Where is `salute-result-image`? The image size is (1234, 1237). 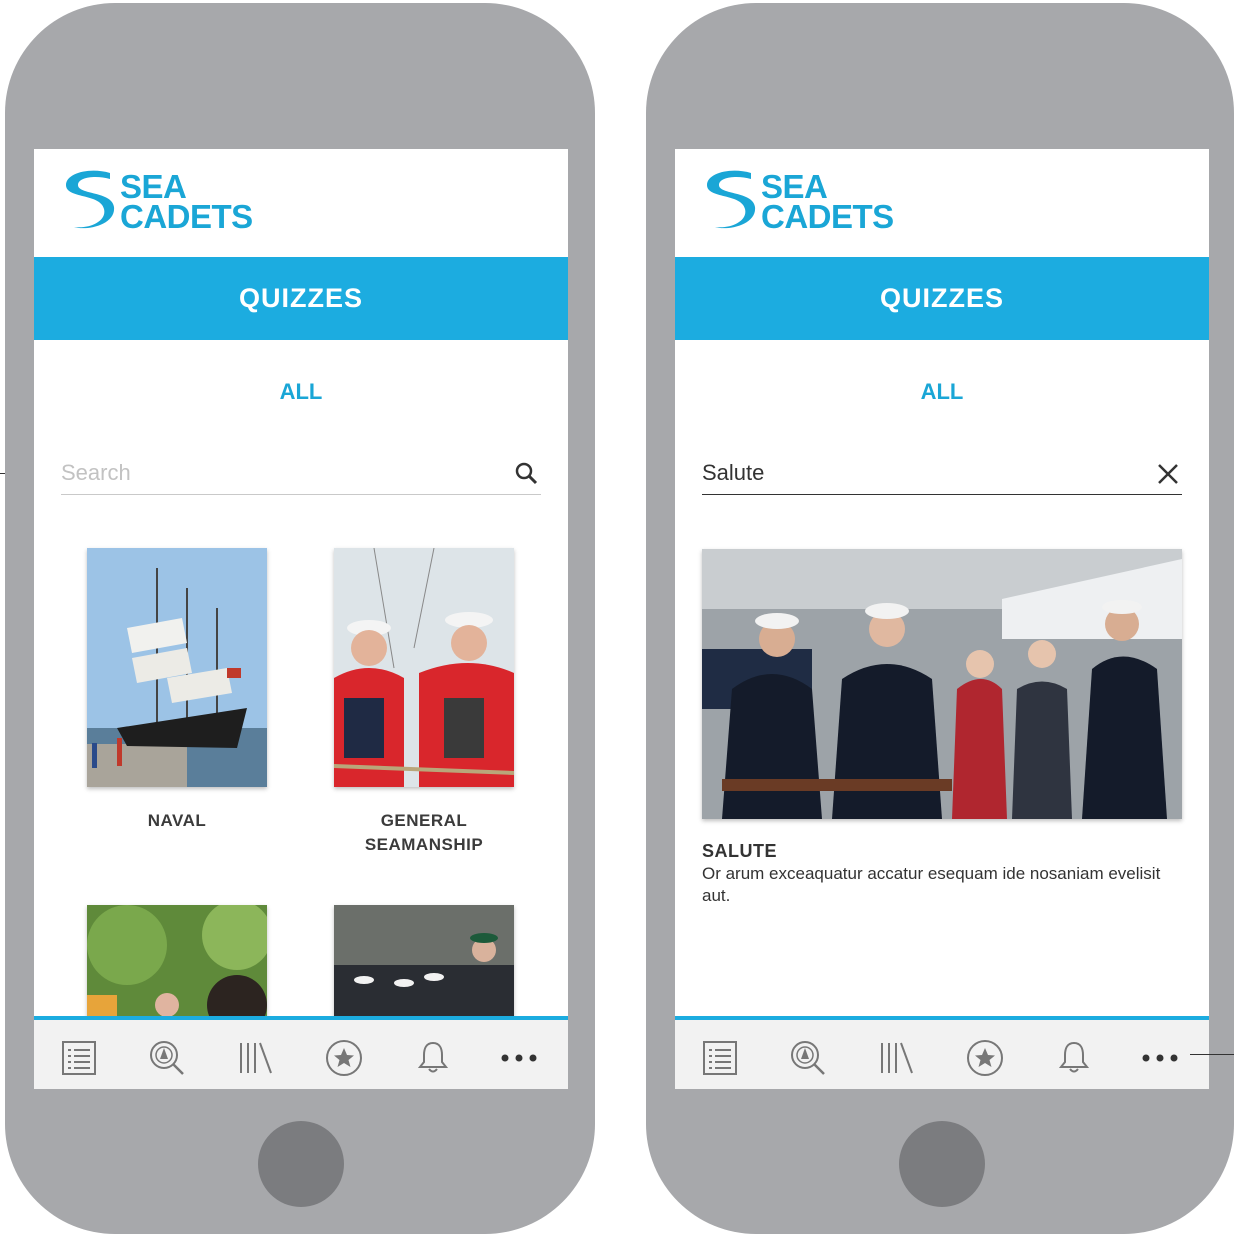 salute-result-image is located at coordinates (942, 684).